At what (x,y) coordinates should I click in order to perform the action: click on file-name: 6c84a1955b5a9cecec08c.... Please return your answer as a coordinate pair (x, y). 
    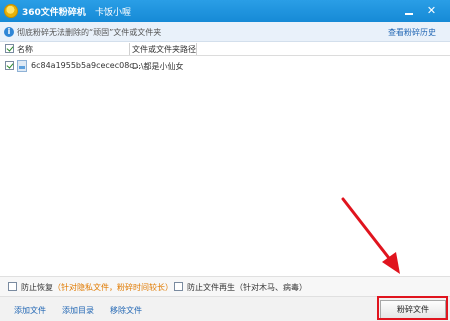
    Looking at the image, I should click on (86, 65).